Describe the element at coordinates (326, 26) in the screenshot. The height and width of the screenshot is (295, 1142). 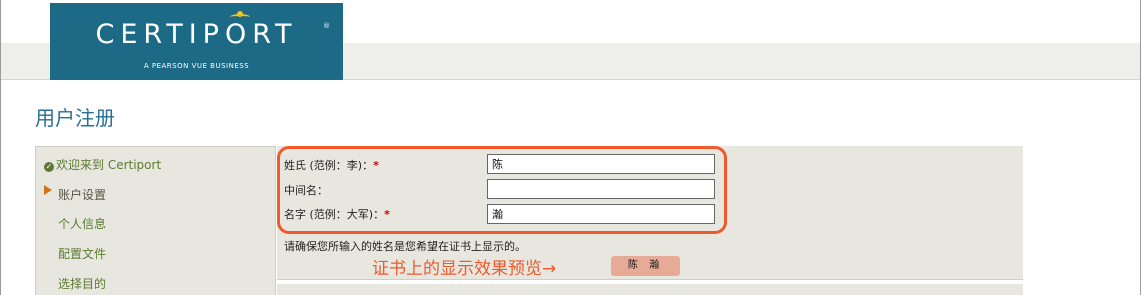
I see `logo-trademark: ®` at that location.